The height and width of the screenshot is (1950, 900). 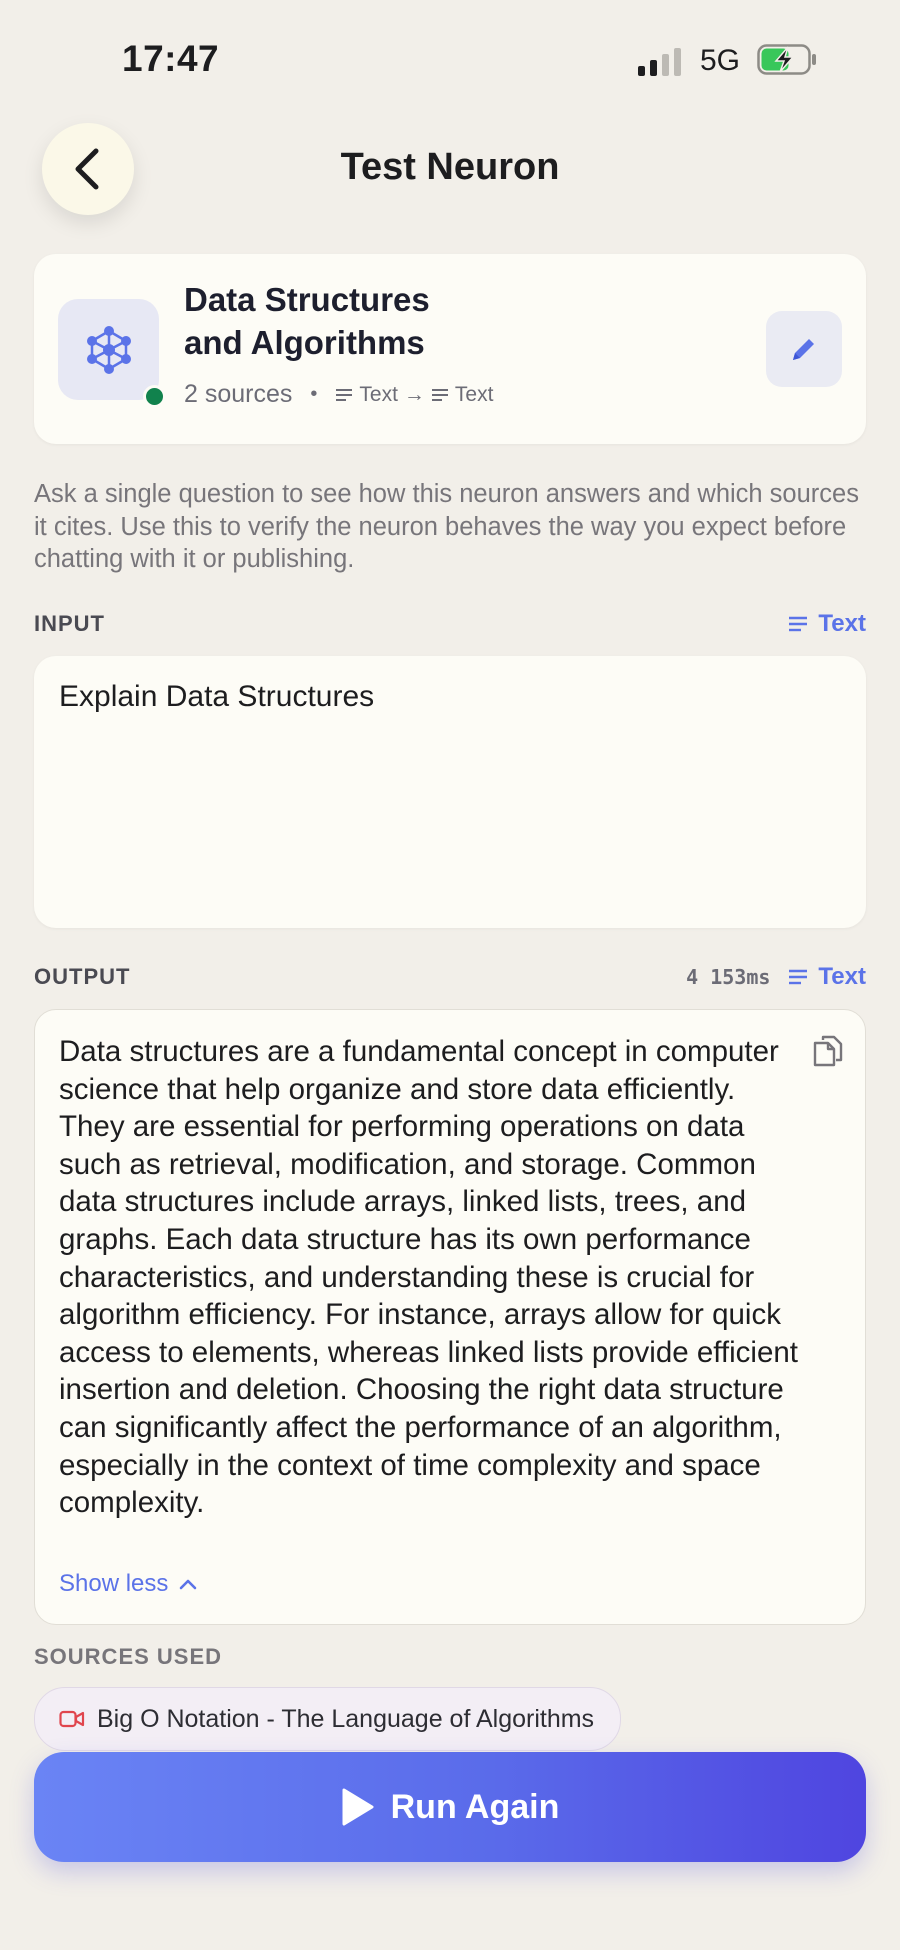 What do you see at coordinates (171, 58) in the screenshot?
I see `status-time: 17:47` at bounding box center [171, 58].